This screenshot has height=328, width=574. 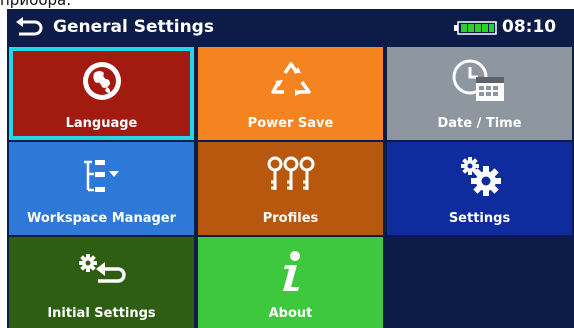 I want to click on tile-workspace-manager: Workspace Manager, so click(x=101, y=188).